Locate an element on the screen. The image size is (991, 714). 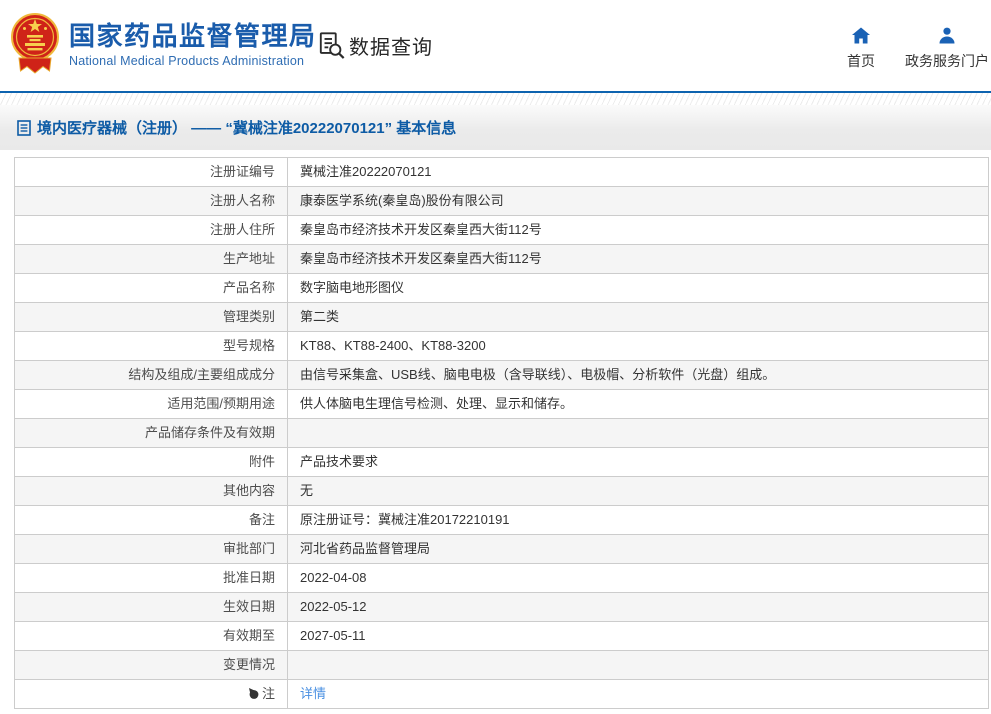
table-row: 附件 产品技术要求 is located at coordinates (501, 462).